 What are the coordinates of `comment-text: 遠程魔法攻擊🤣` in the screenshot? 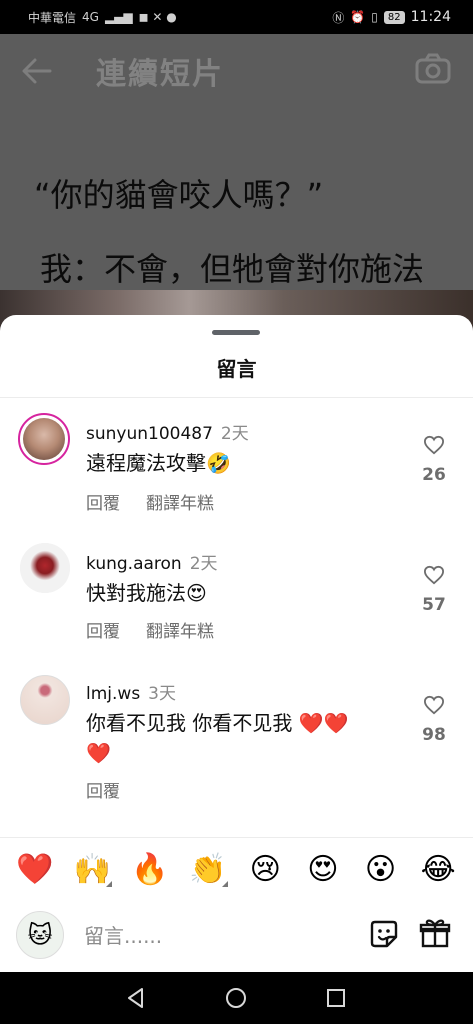 It's located at (158, 463).